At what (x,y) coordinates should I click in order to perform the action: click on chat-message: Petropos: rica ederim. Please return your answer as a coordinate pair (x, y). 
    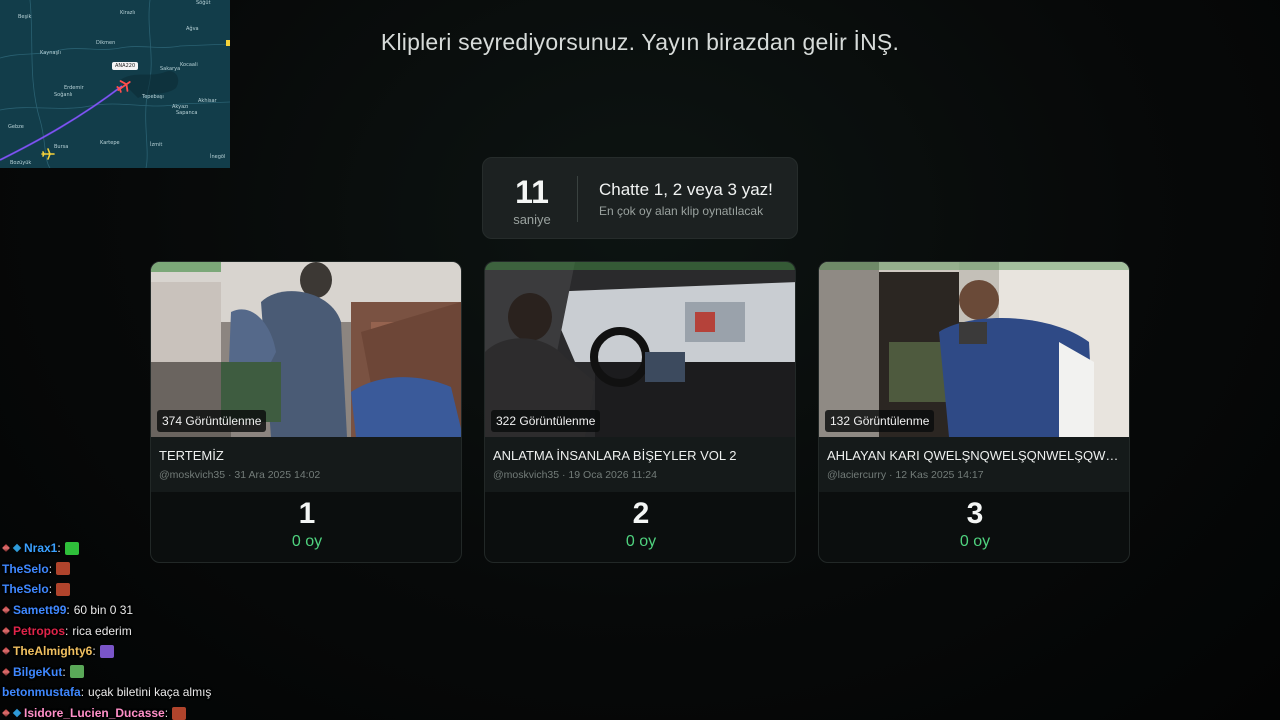
    Looking at the image, I should click on (122, 630).